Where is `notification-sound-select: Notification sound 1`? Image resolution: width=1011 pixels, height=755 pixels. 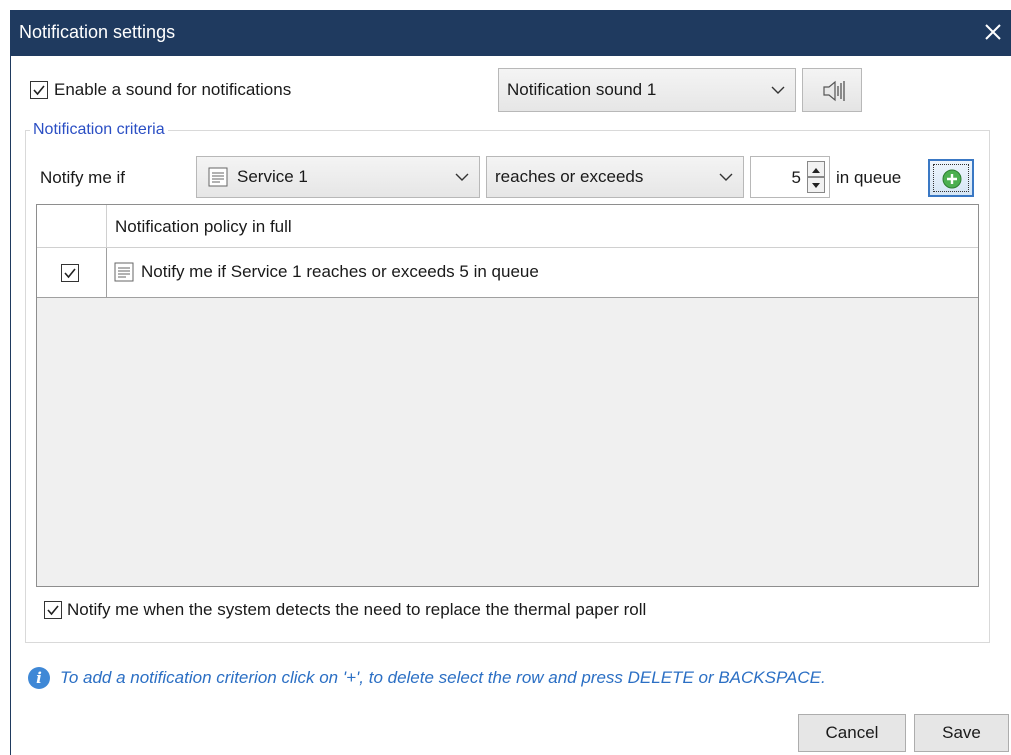 notification-sound-select: Notification sound 1 is located at coordinates (647, 90).